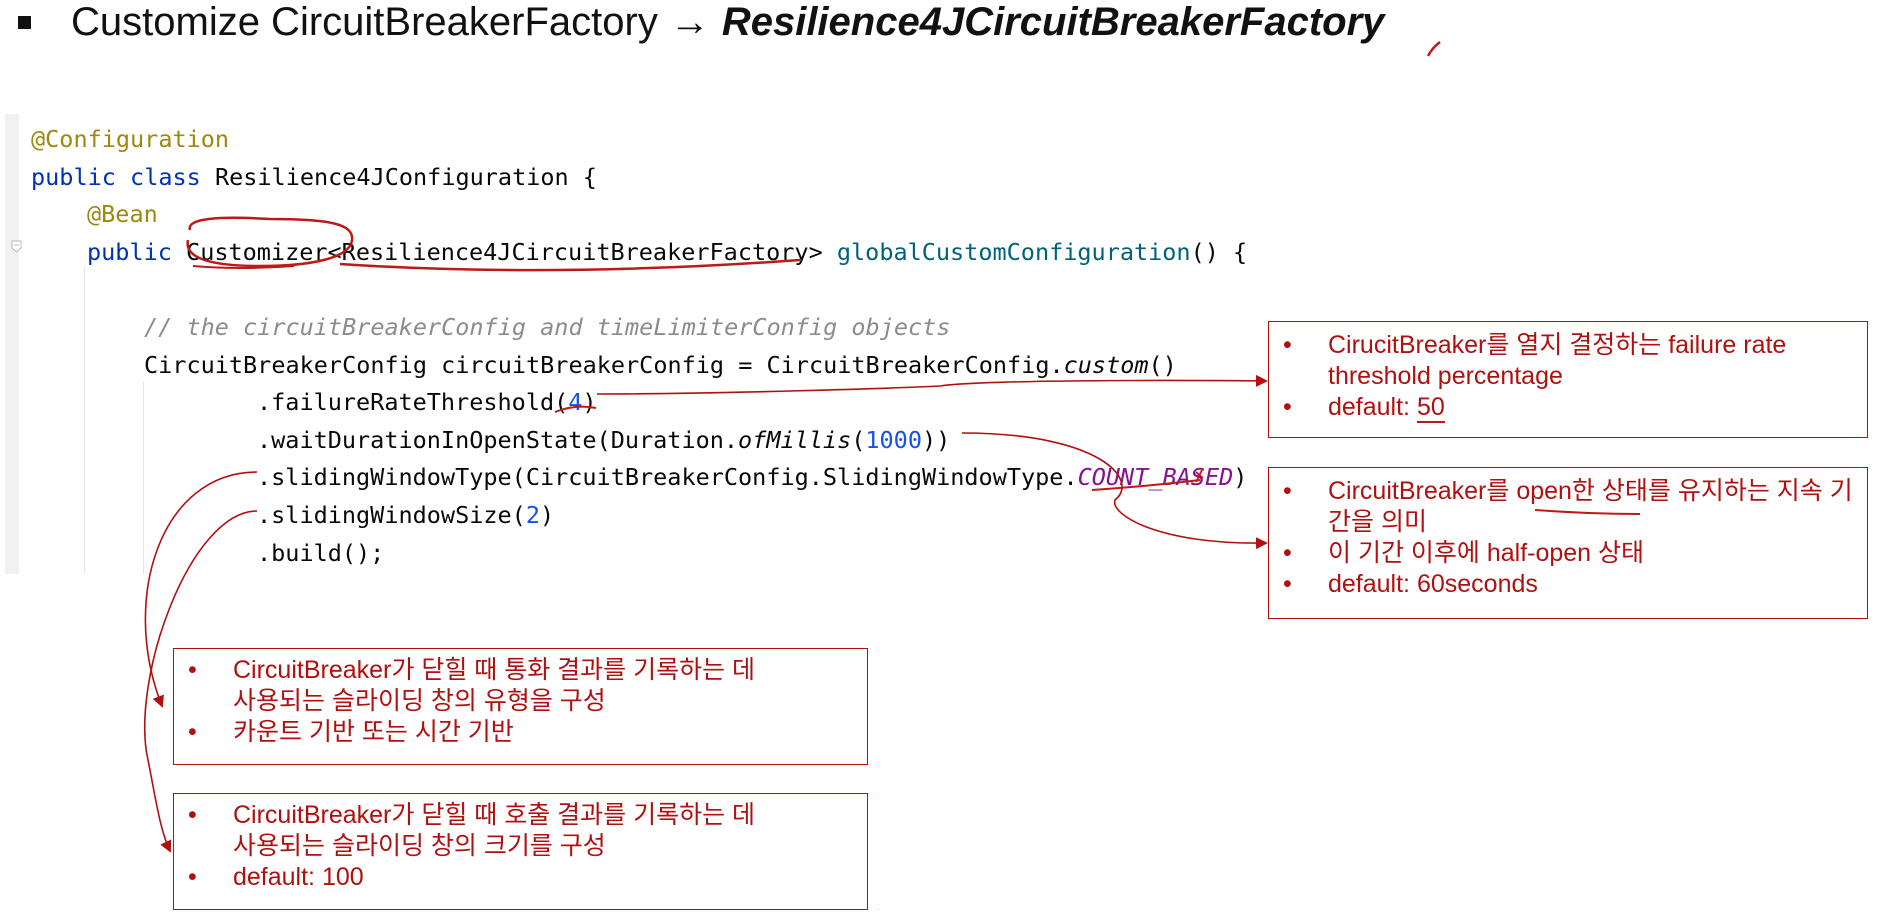 The width and height of the screenshot is (1877, 922). I want to click on connector-arrow-failure-rate, so click(932, 384).